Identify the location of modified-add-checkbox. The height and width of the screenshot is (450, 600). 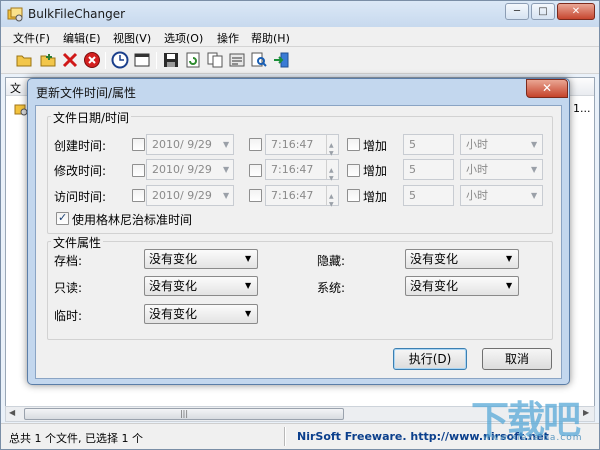
(353, 170).